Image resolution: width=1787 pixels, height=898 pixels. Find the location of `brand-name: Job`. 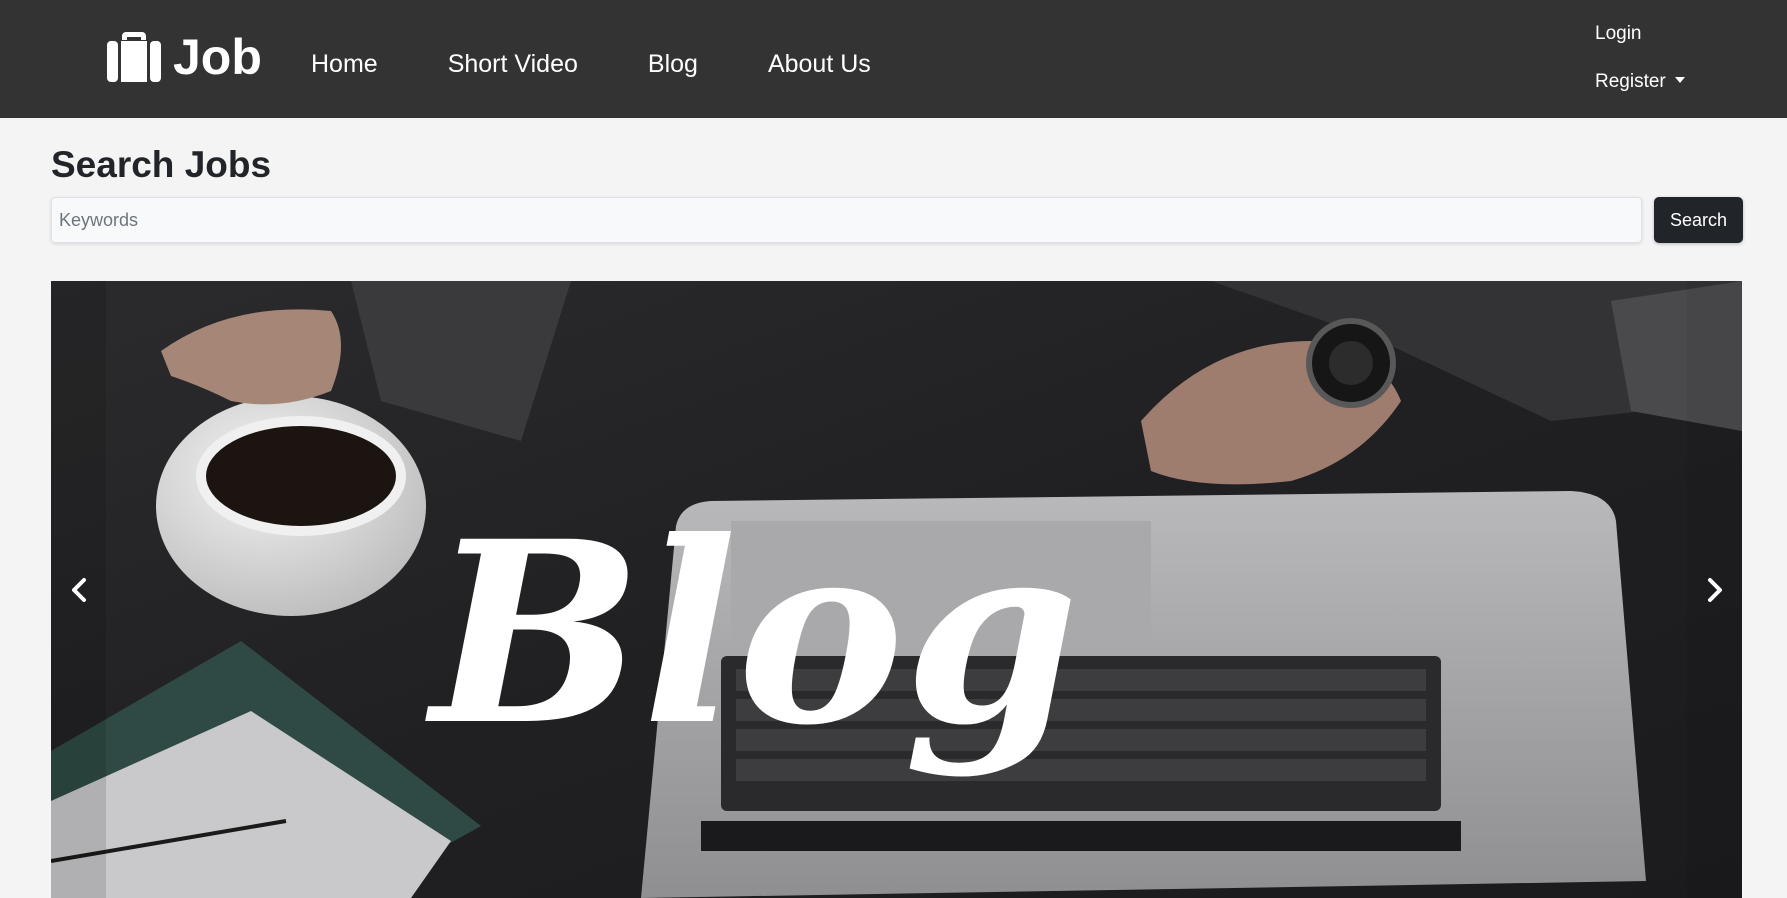

brand-name: Job is located at coordinates (217, 57).